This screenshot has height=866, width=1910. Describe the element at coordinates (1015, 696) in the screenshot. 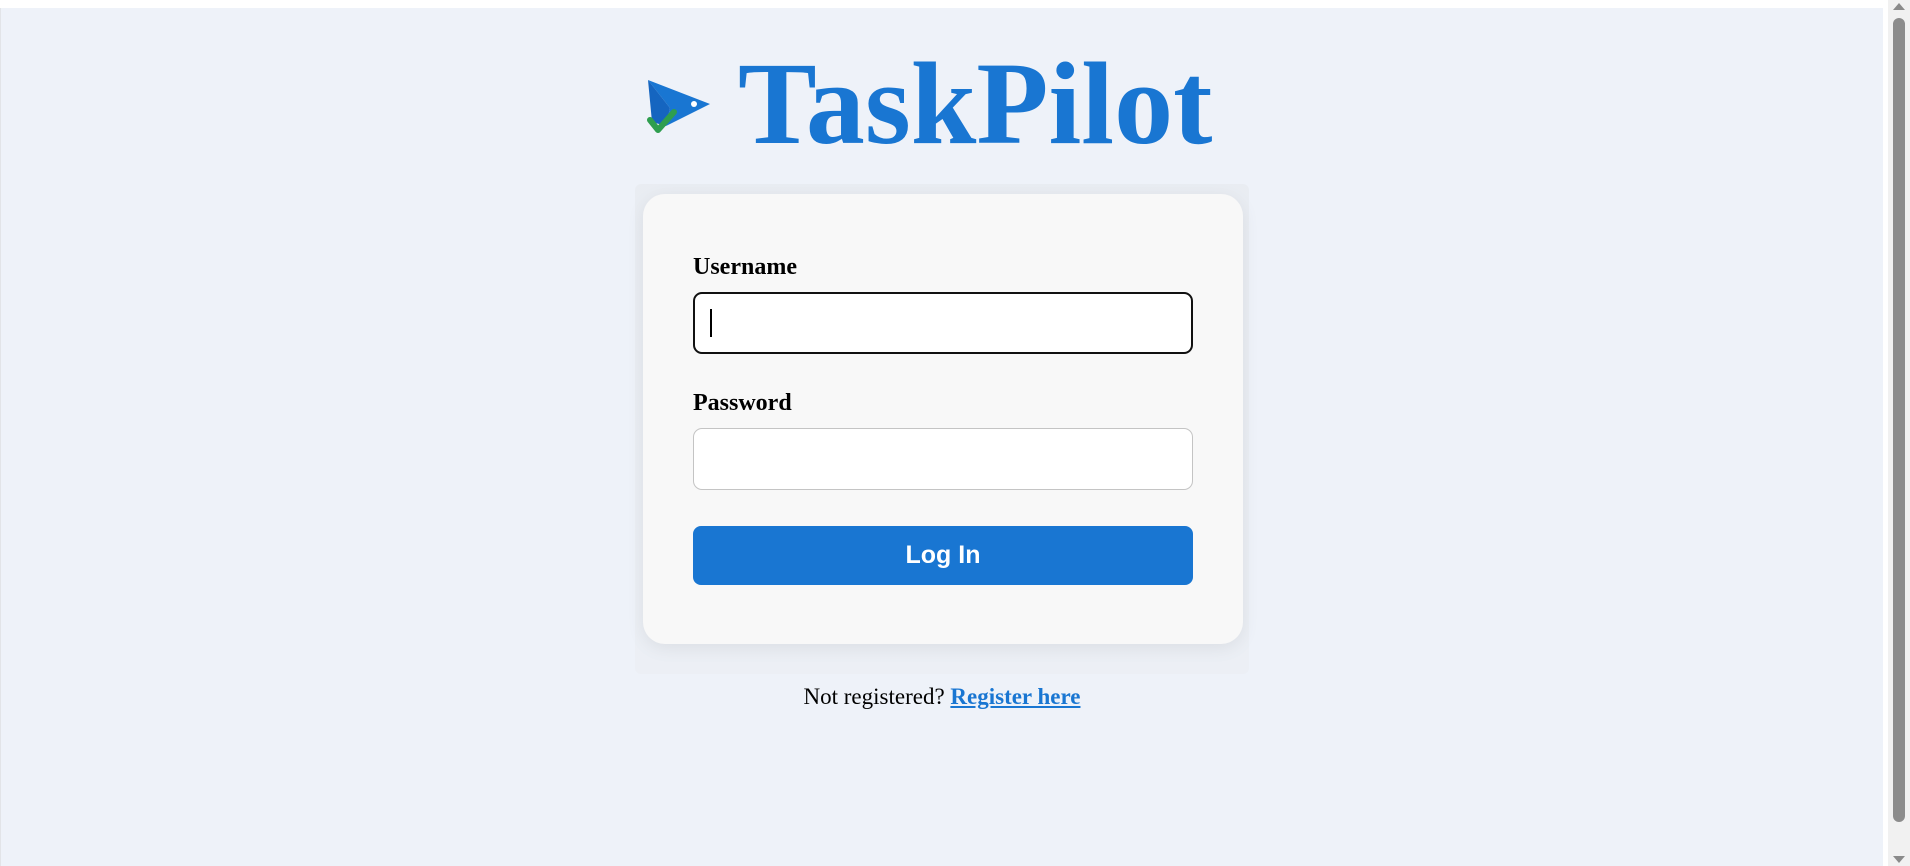

I see `register-link: Register here` at that location.